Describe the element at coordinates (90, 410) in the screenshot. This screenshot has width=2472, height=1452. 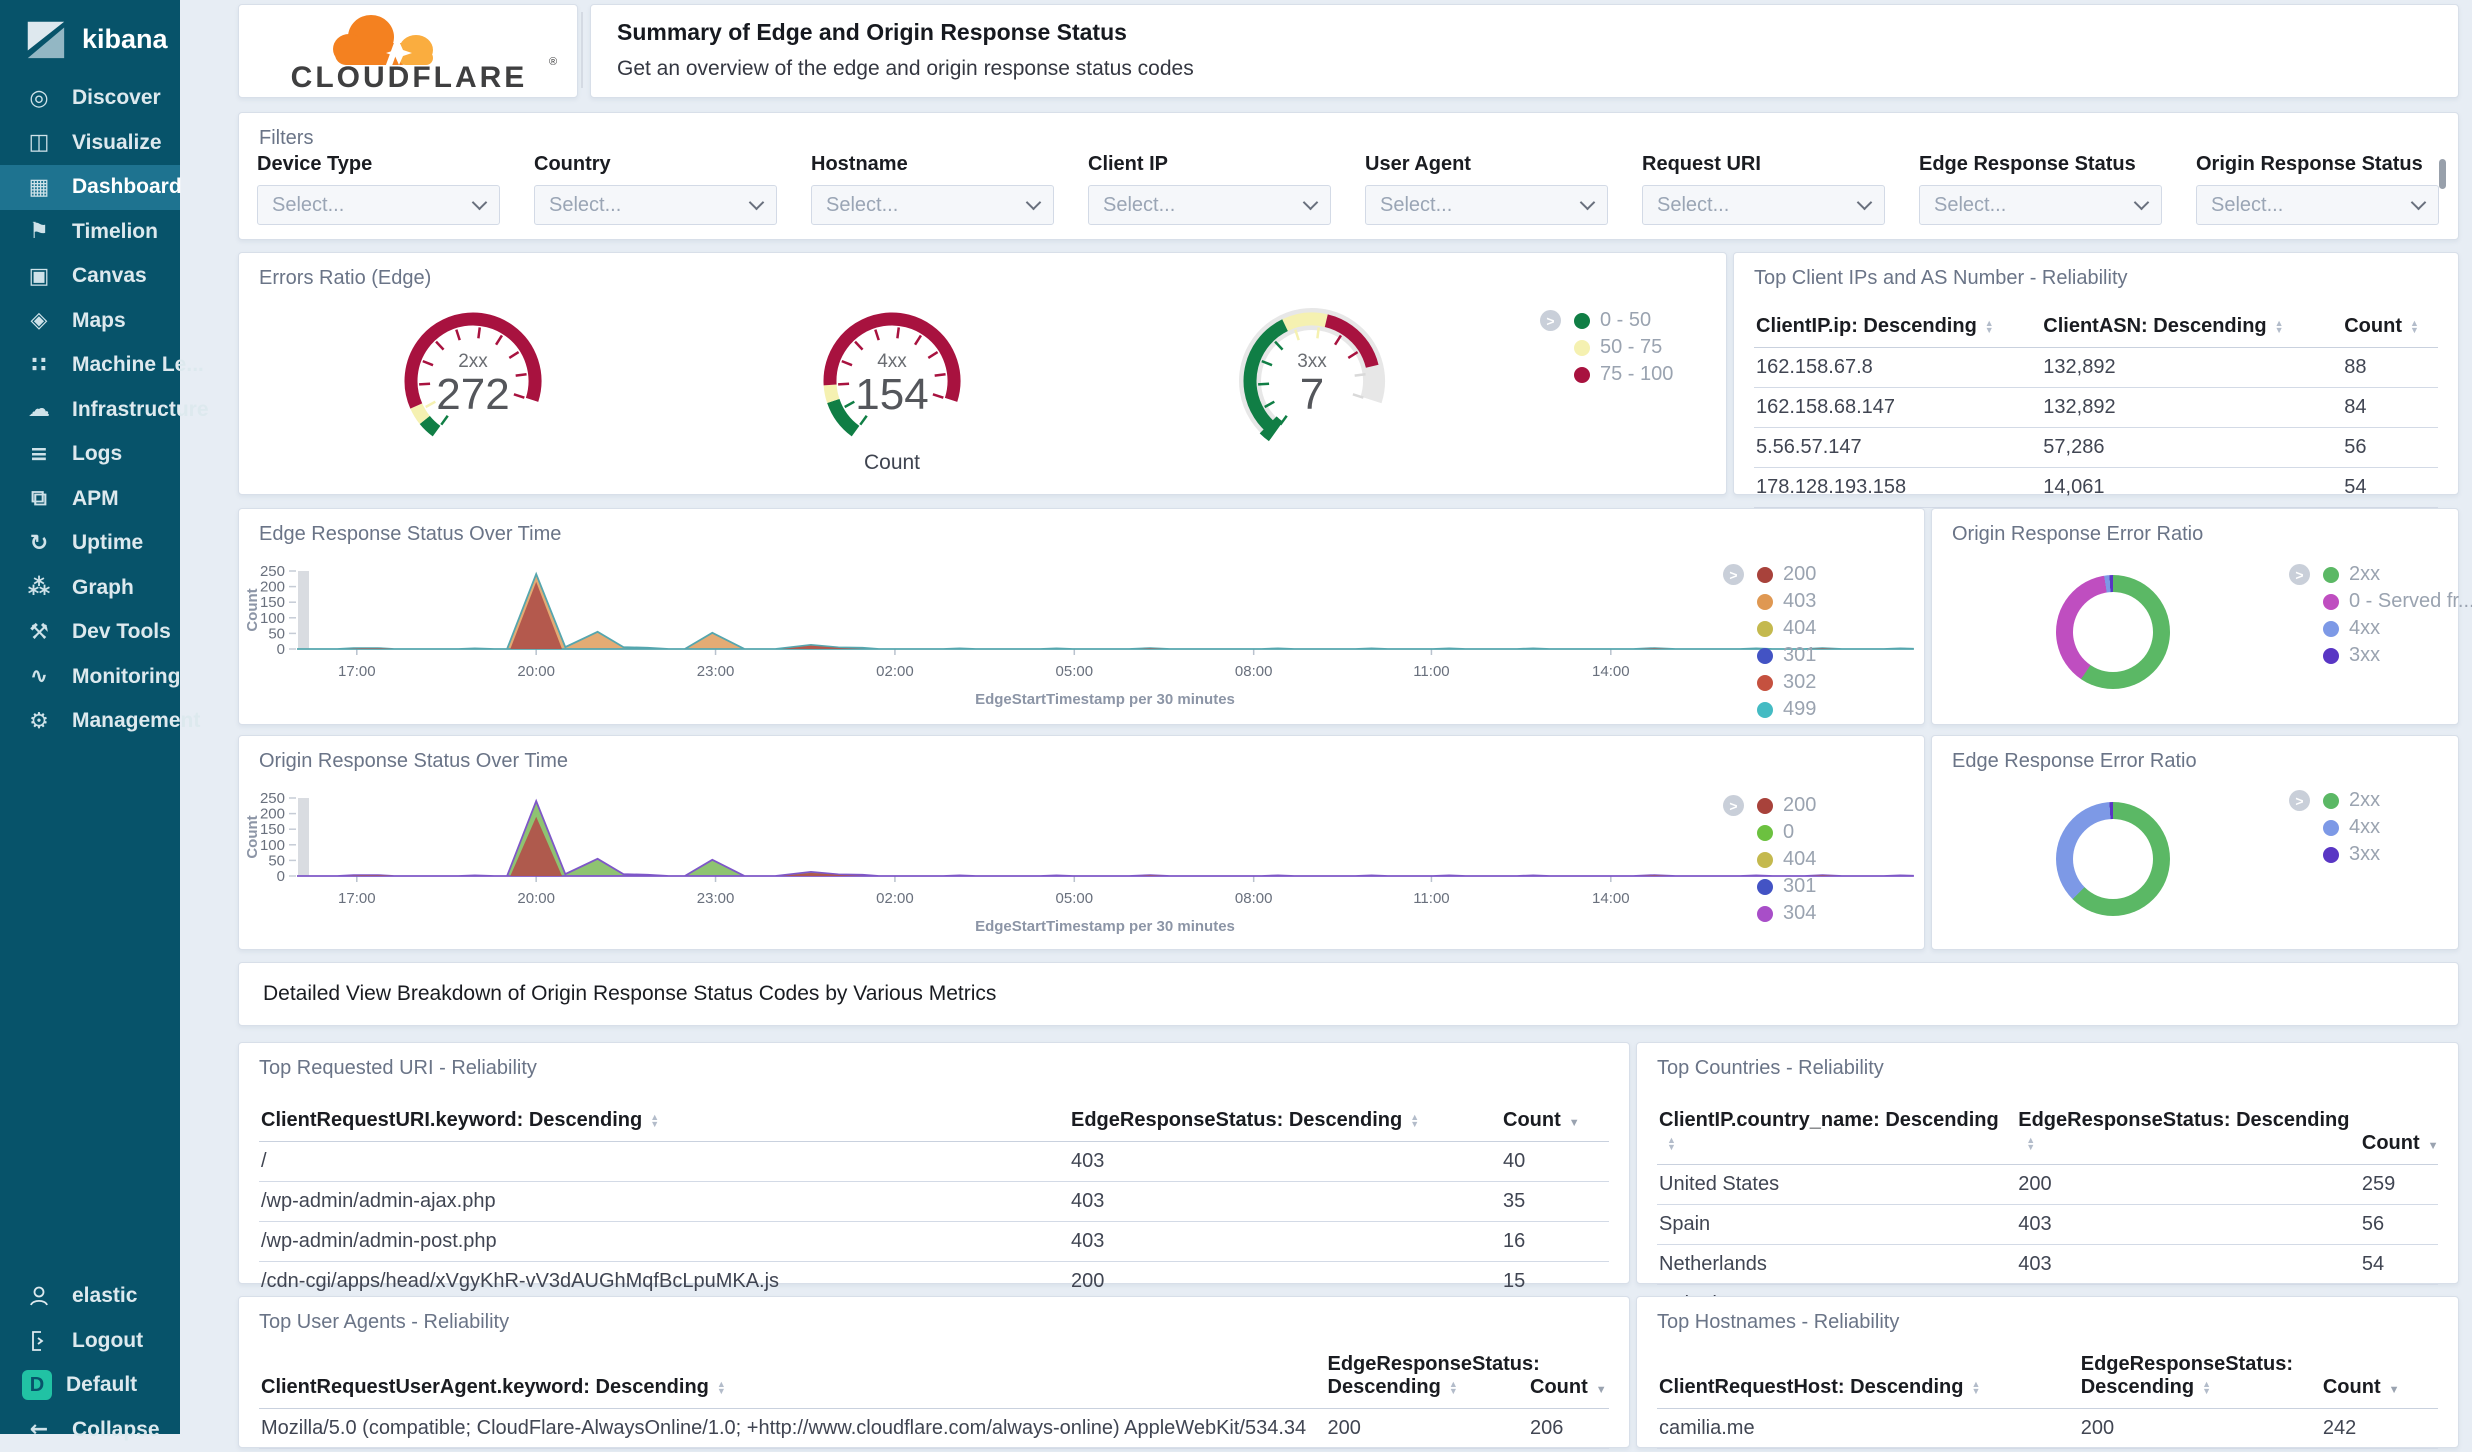
I see `sidebar-item-infrastructure: ☁Infrastructure` at that location.